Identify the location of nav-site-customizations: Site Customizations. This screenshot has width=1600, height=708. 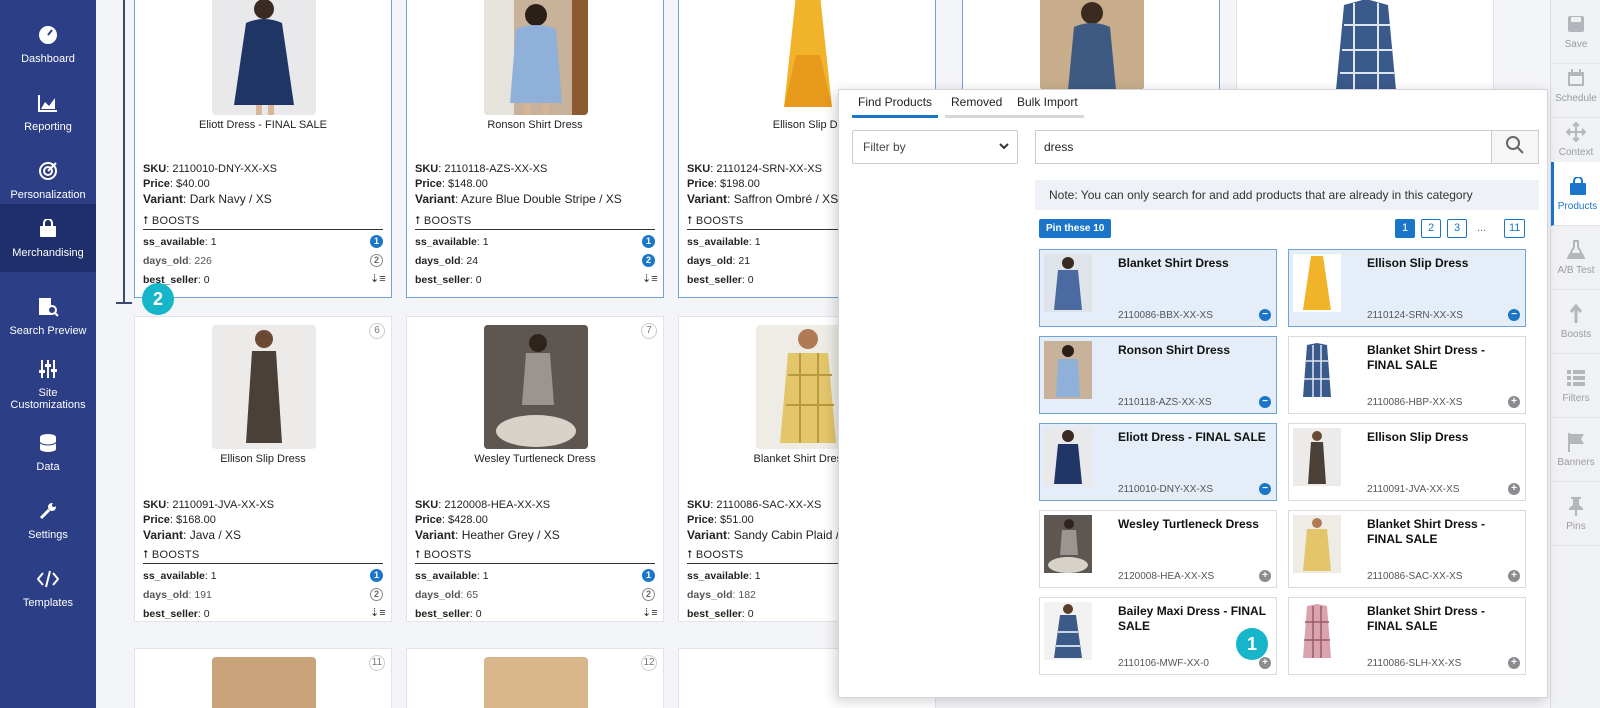
(48, 384).